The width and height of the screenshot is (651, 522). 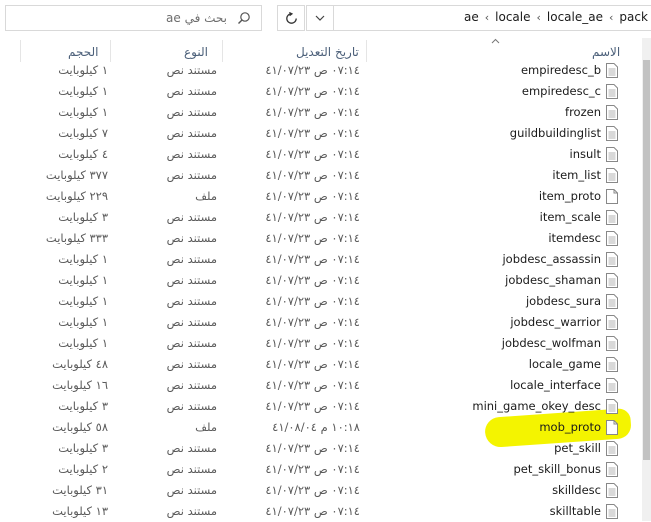 I want to click on file-name: jobdesc_assassin, so click(x=551, y=259).